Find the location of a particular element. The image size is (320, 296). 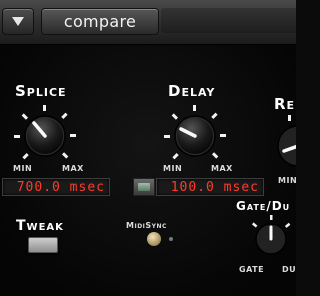

third-min-label: MIN is located at coordinates (288, 180).